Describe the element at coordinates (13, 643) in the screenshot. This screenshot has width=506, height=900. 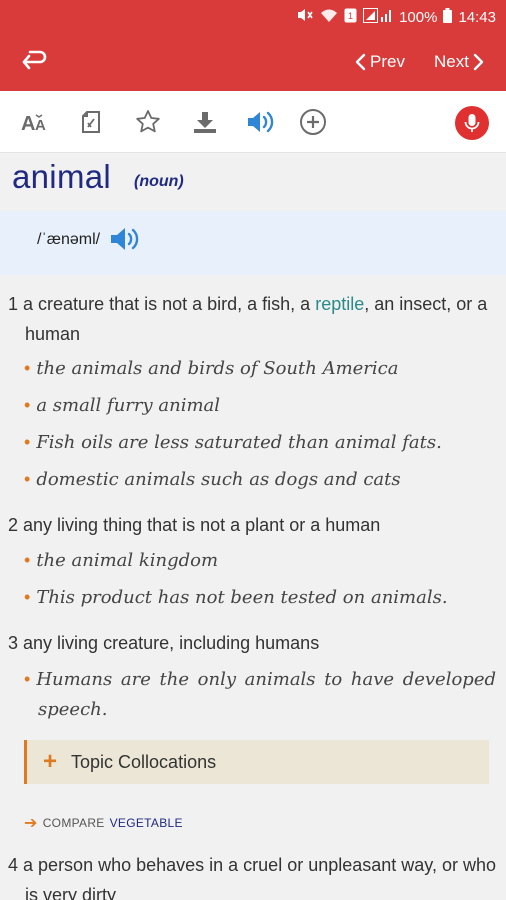
I see `sense-number: 3` at that location.